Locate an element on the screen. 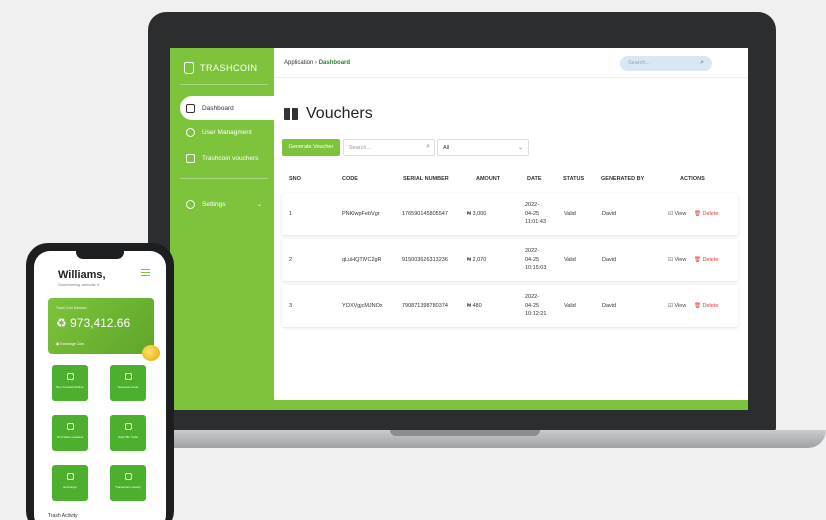 The height and width of the screenshot is (520, 826). sidebar-item-vouchers: Trashcoin vouchers is located at coordinates (227, 158).